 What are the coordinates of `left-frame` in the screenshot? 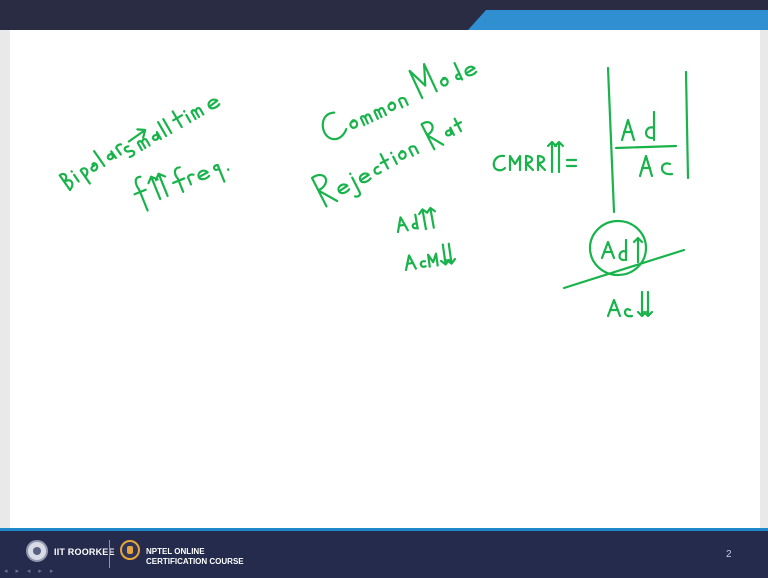 It's located at (5, 280).